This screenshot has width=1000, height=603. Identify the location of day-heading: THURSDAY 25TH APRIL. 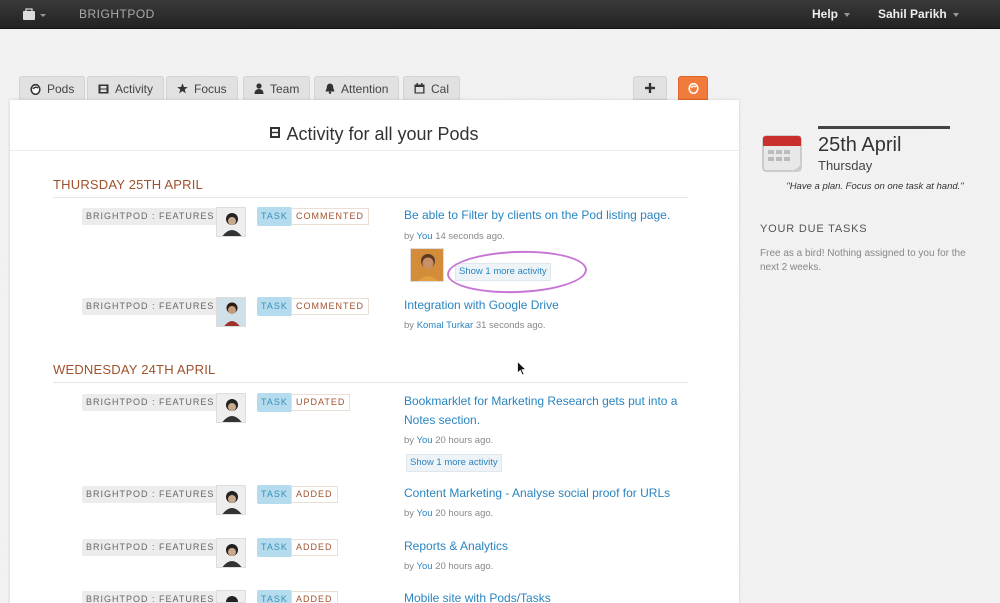
(128, 184).